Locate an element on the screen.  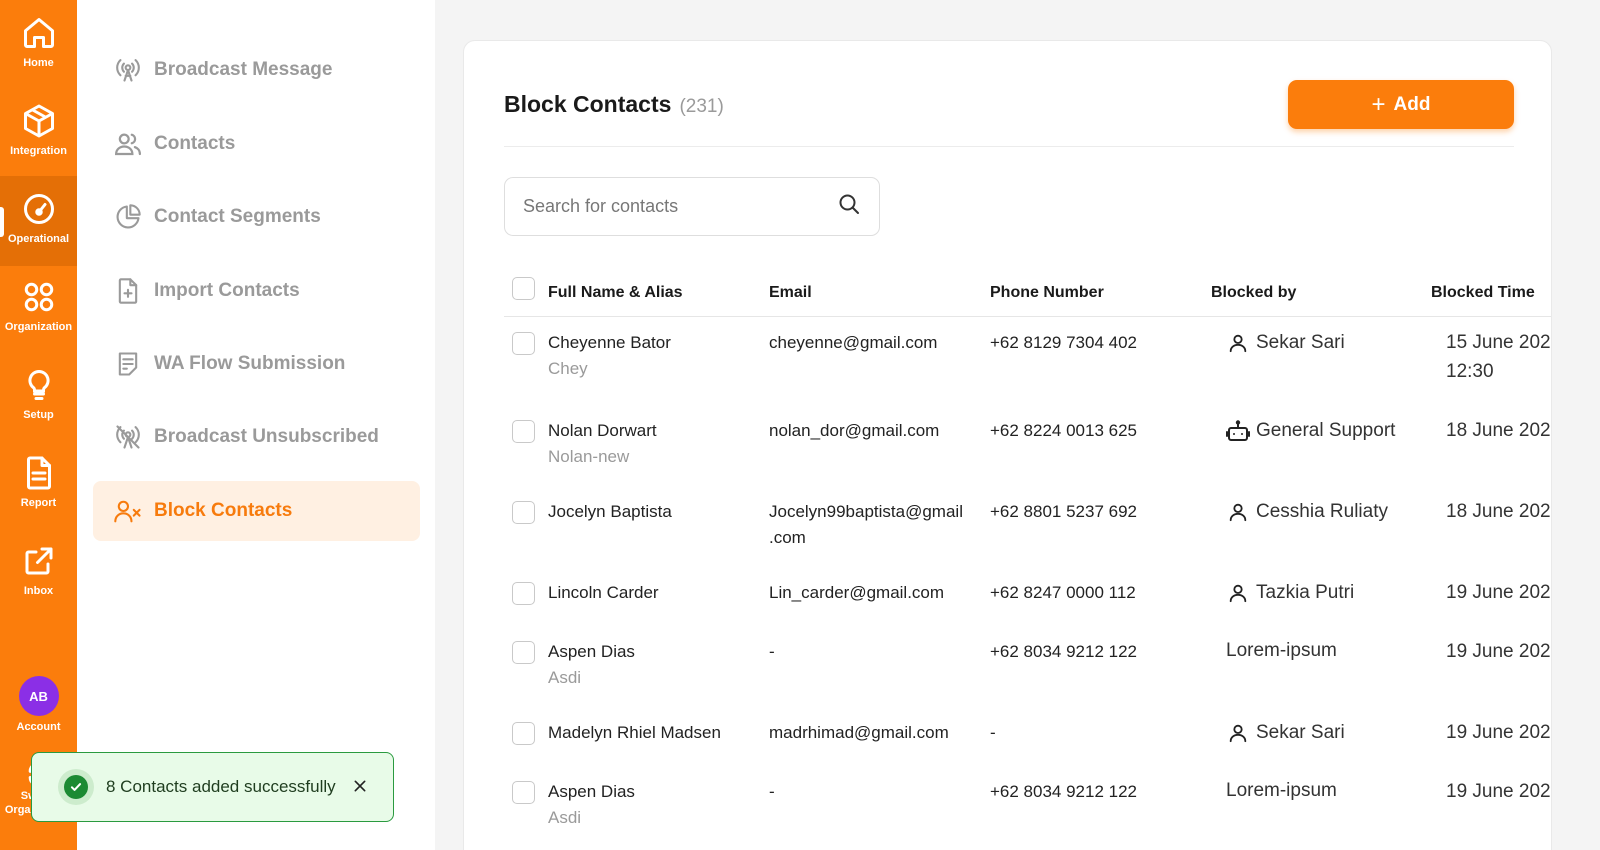
rail-item-integration: Integration is located at coordinates (38, 133).